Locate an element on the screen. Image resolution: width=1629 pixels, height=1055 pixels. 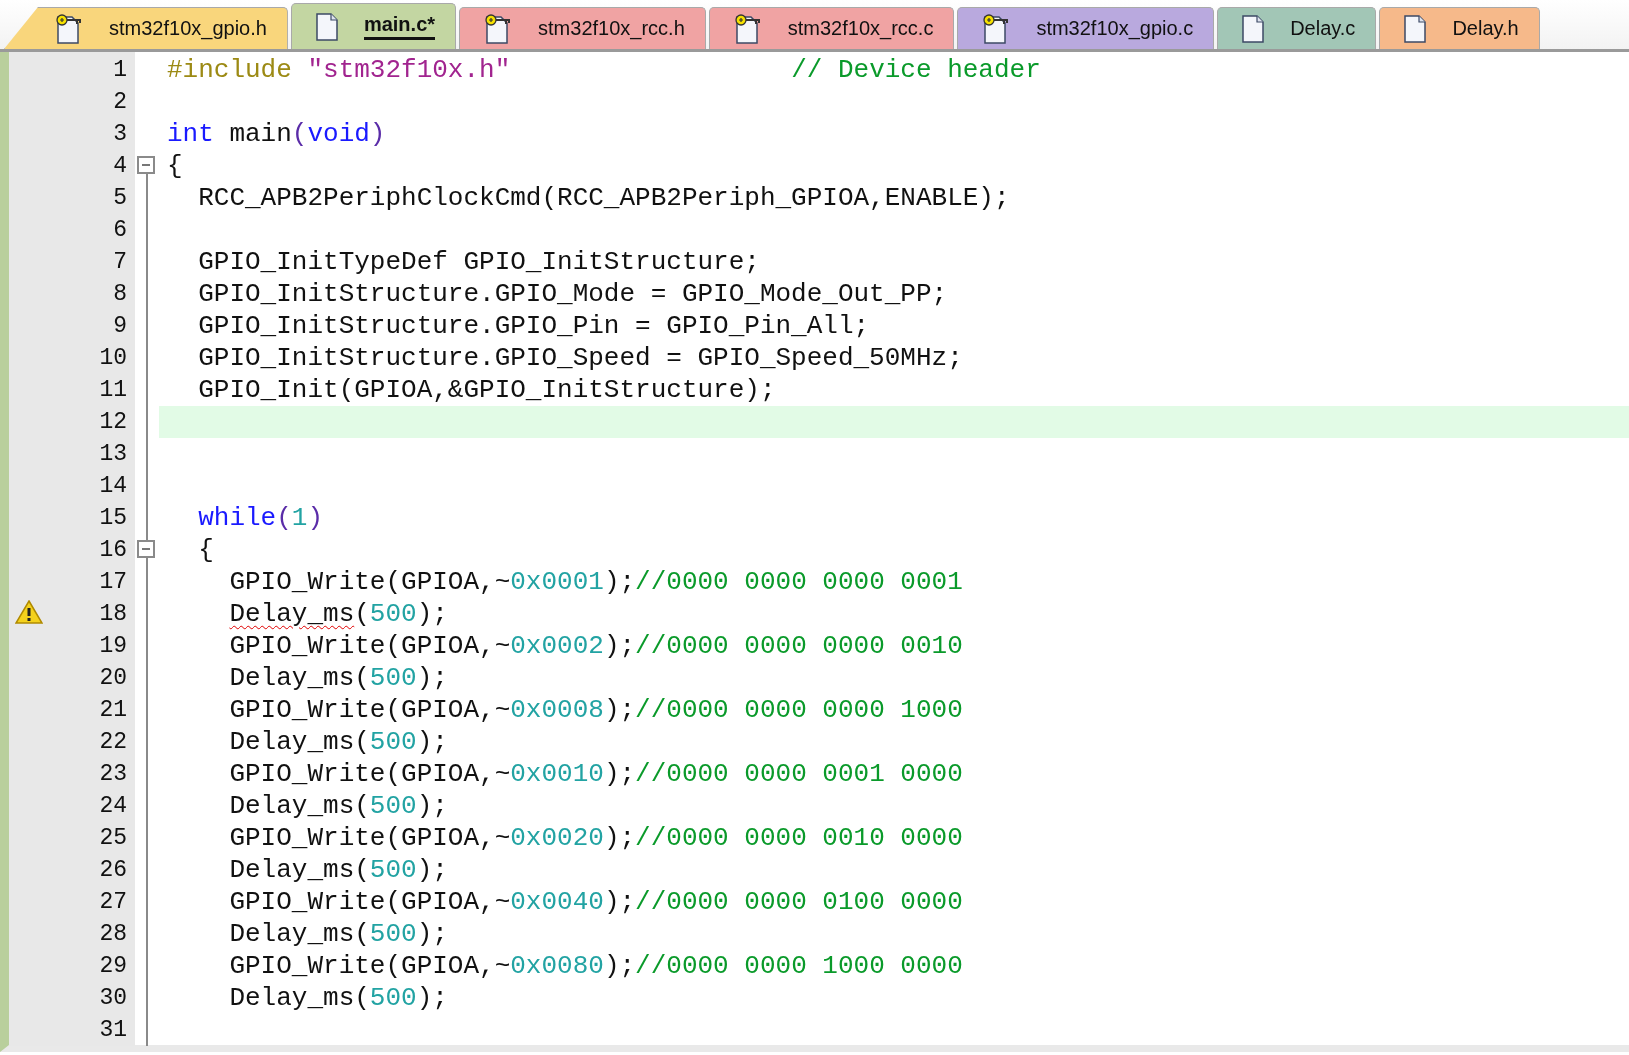
editor-tab: stm32f10x_rcc.h is located at coordinates (582, 28).